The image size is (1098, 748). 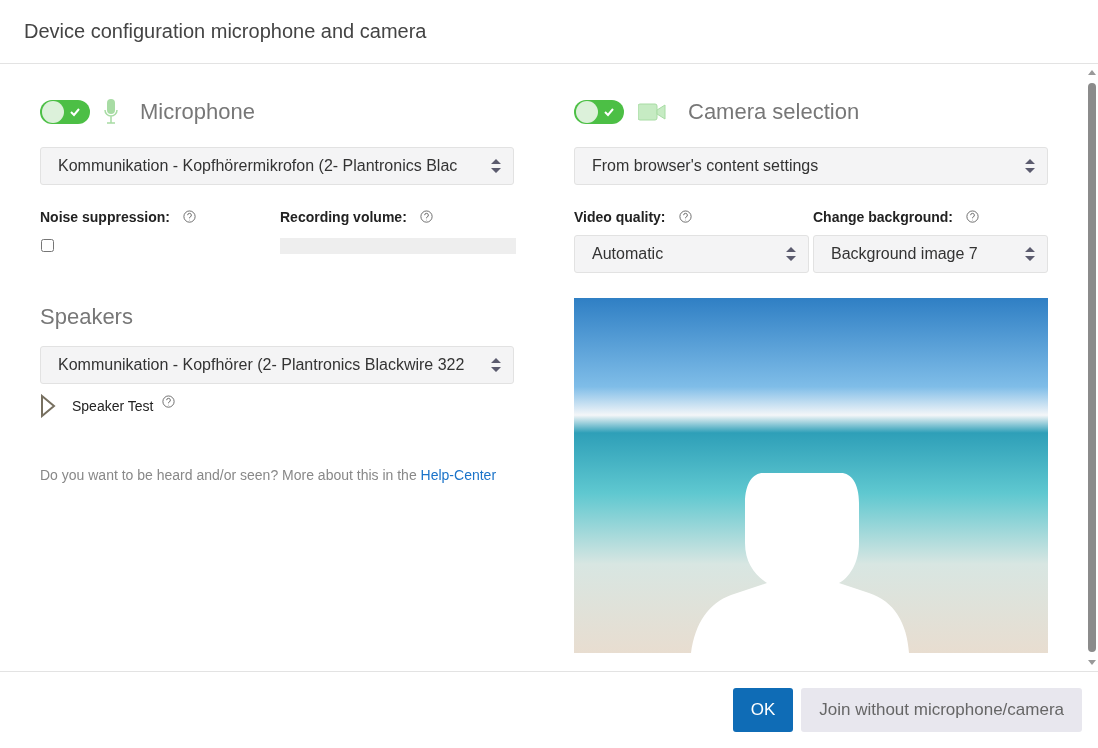 I want to click on field-label: Noise suppression:, so click(x=105, y=217).